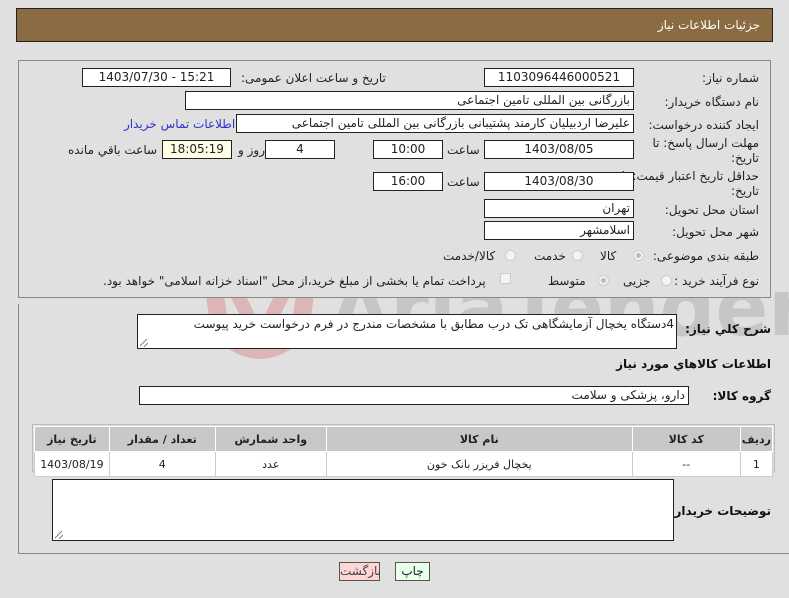 This screenshot has height=598, width=789. What do you see at coordinates (197, 149) in the screenshot?
I see `remaining-time-field: 18:05:19` at bounding box center [197, 149].